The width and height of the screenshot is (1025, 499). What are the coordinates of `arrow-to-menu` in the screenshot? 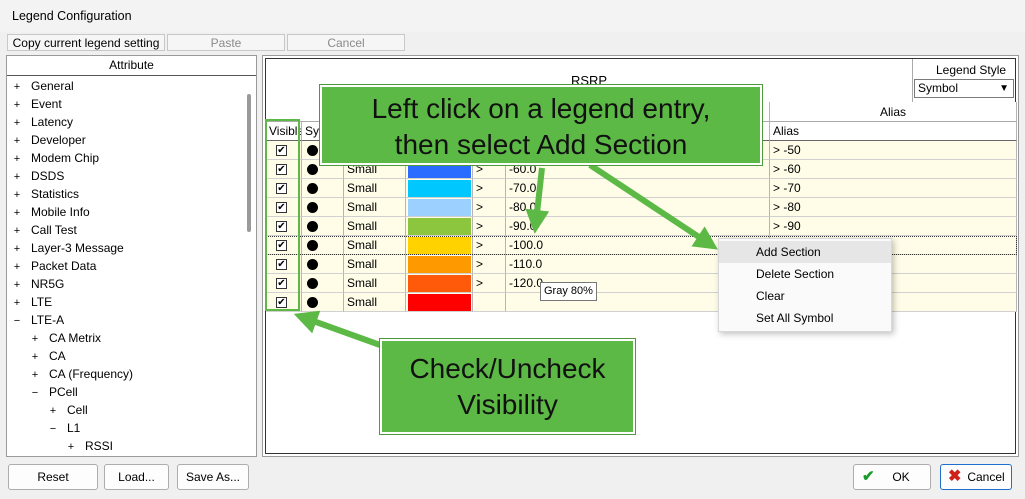 It's located at (653, 206).